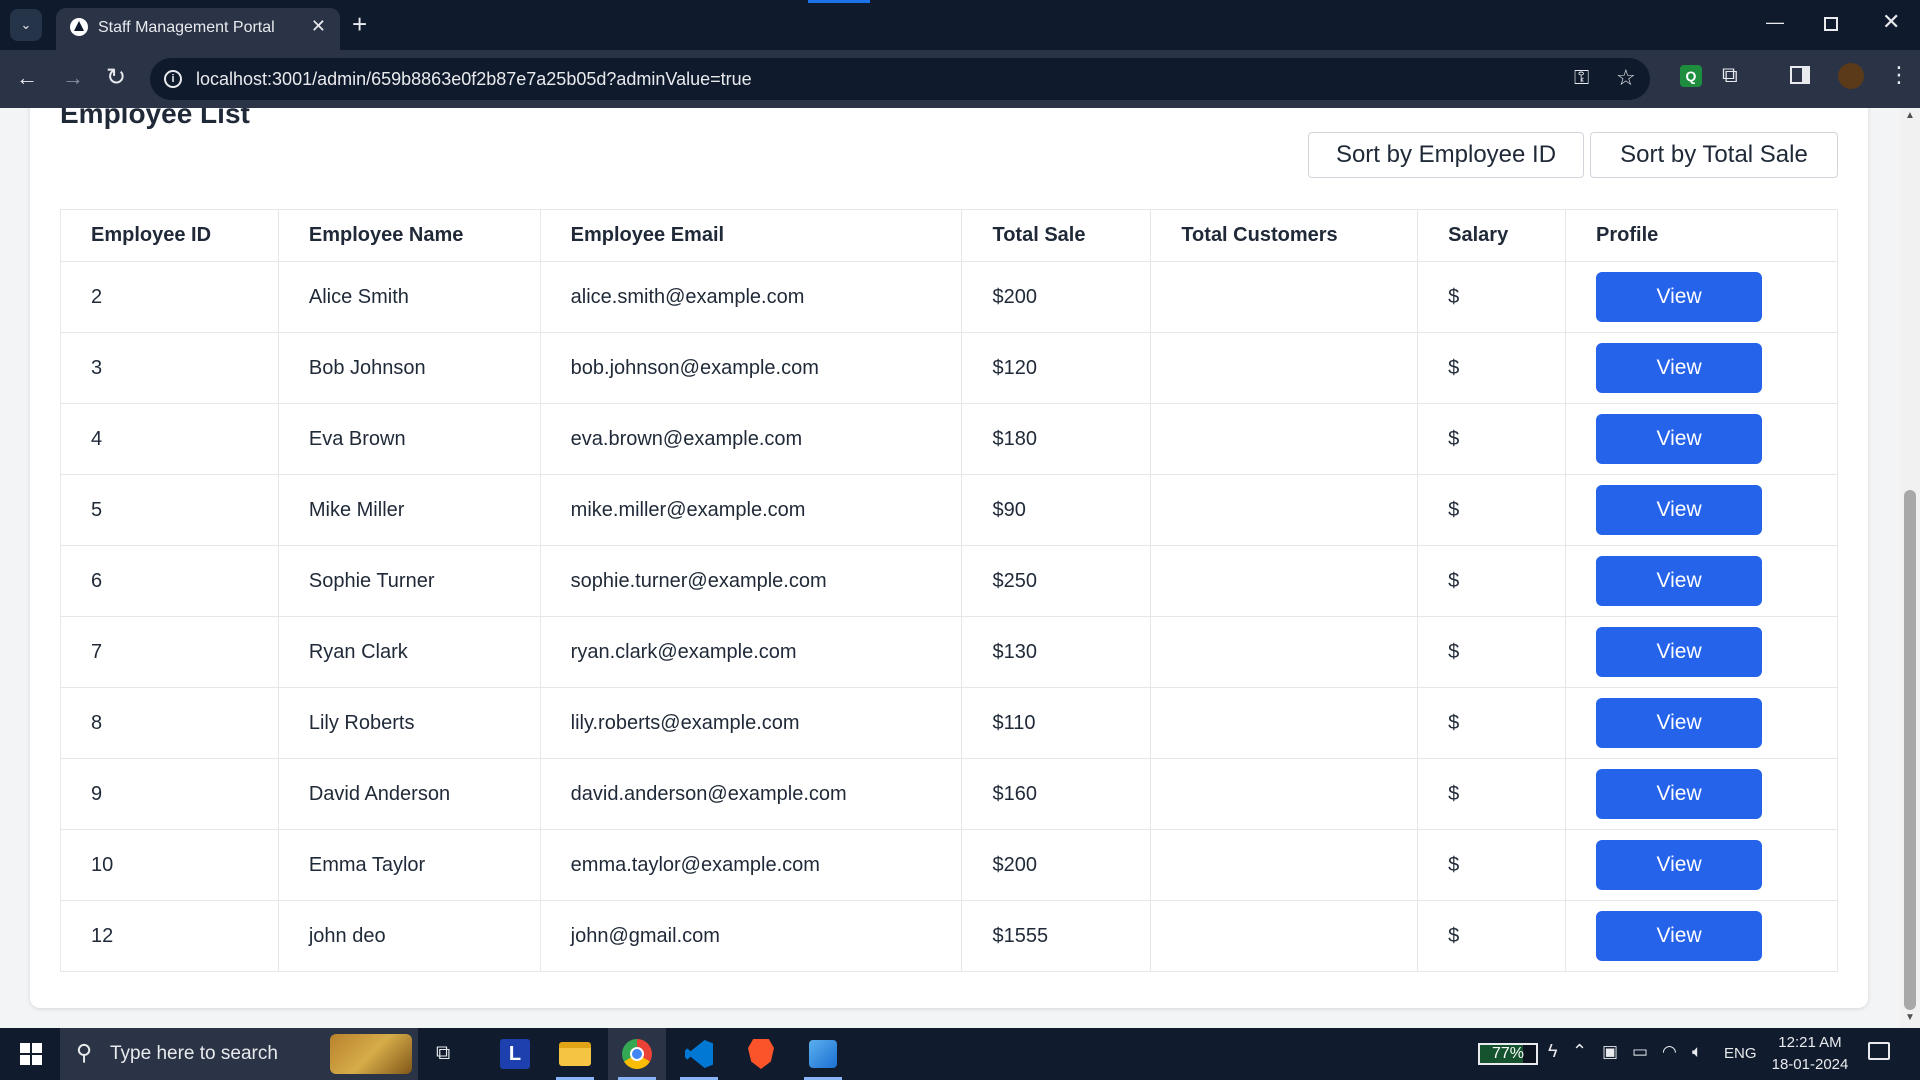 The image size is (1920, 1080). Describe the element at coordinates (1056, 581) in the screenshot. I see `cell-total-sale: $250` at that location.